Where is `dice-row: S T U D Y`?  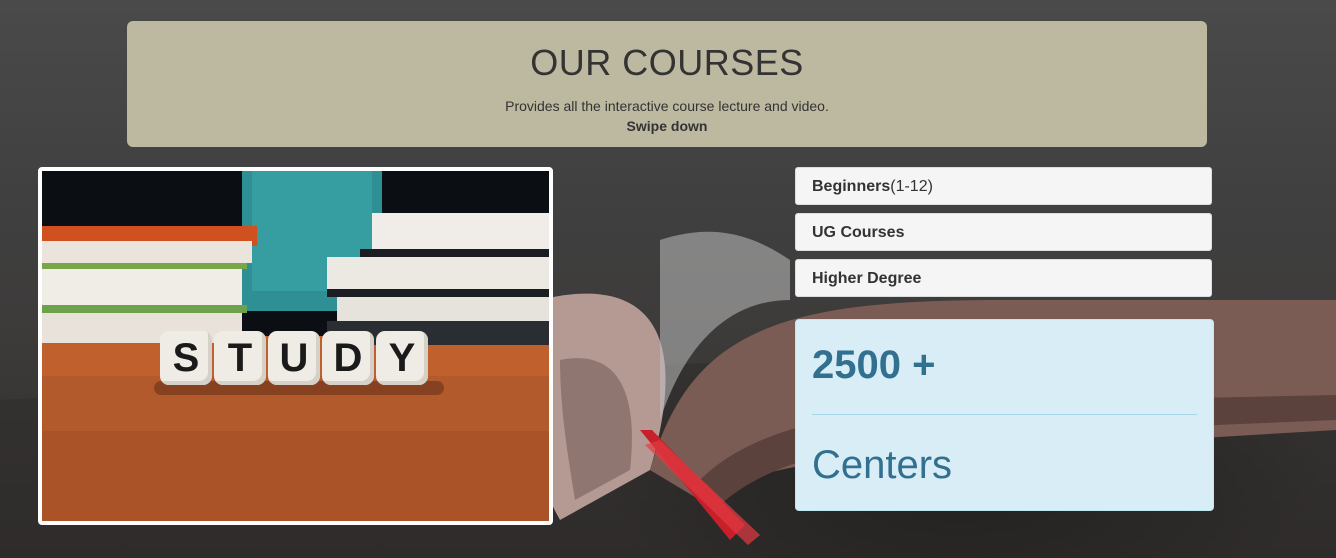
dice-row: S T U D Y is located at coordinates (300, 359).